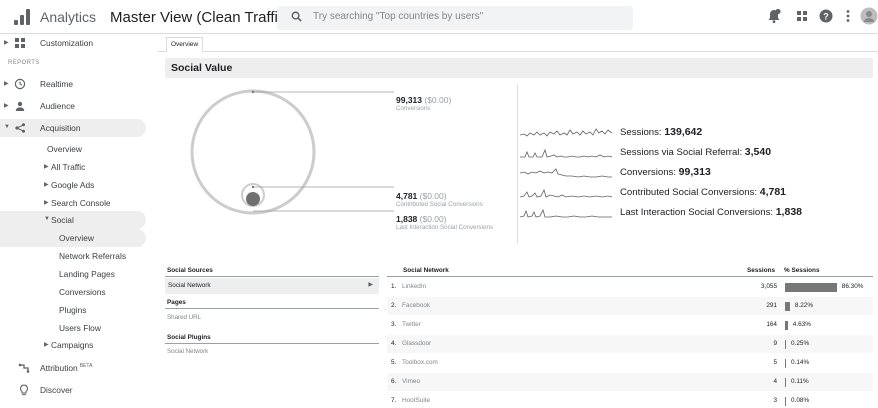  I want to click on sidebar-item-search-console: ▶ Search Console, so click(73, 203).